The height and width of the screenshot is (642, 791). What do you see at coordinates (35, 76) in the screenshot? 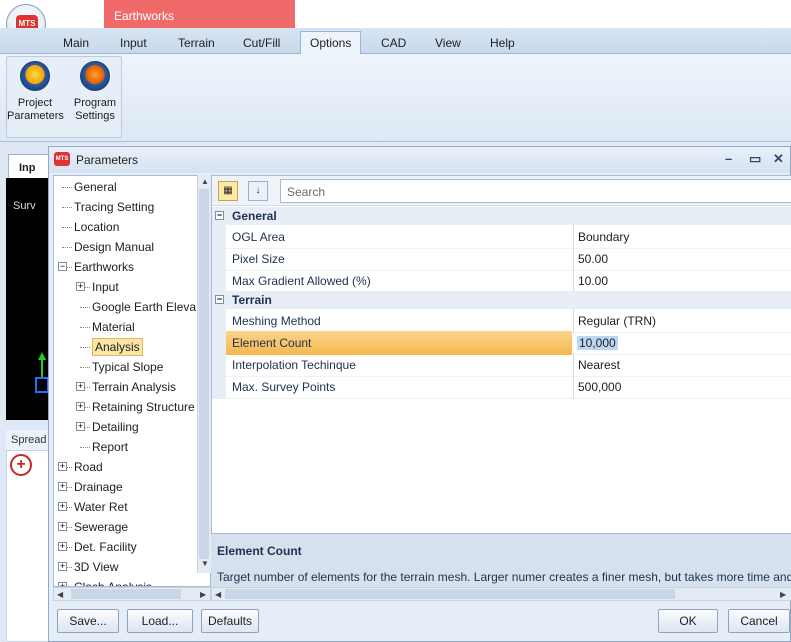
I see `project-parameters-icon` at bounding box center [35, 76].